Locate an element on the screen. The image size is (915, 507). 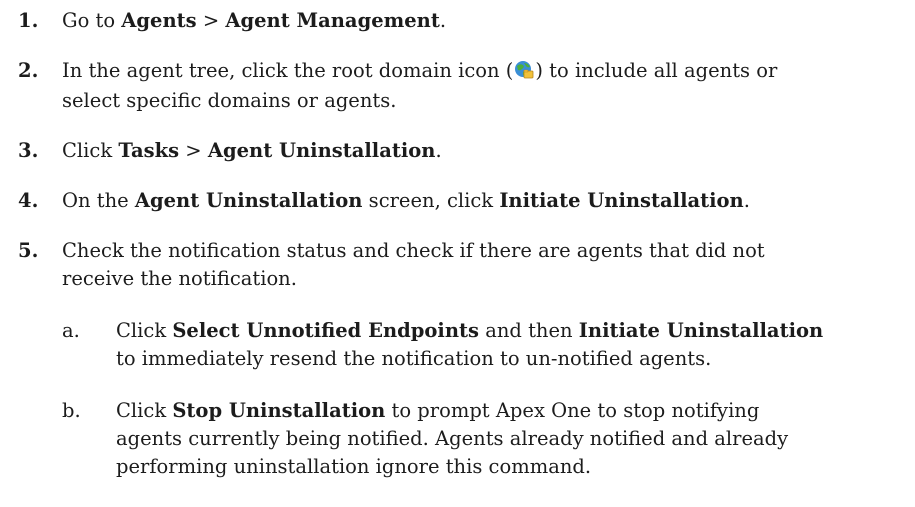
text-run: On the is located at coordinates (98, 200).